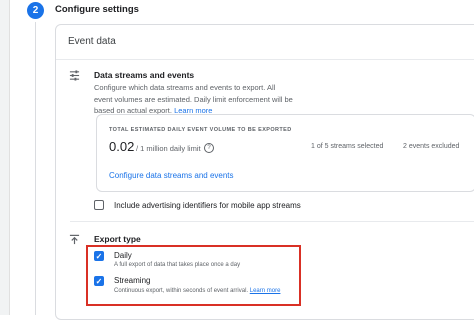 This screenshot has height=320, width=474. What do you see at coordinates (347, 146) in the screenshot?
I see `streams-selected-count: 1 of 5 streams selected` at bounding box center [347, 146].